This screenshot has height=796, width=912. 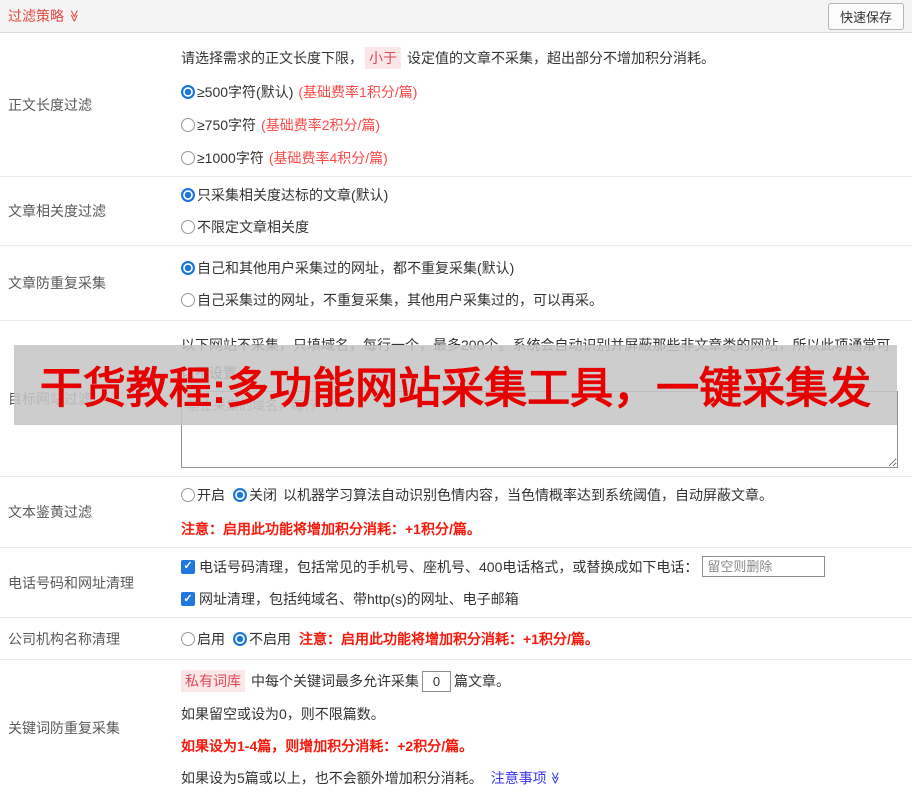 What do you see at coordinates (542, 125) in the screenshot?
I see `radio-option: ≥750字符 (基础费率2积分/篇)` at bounding box center [542, 125].